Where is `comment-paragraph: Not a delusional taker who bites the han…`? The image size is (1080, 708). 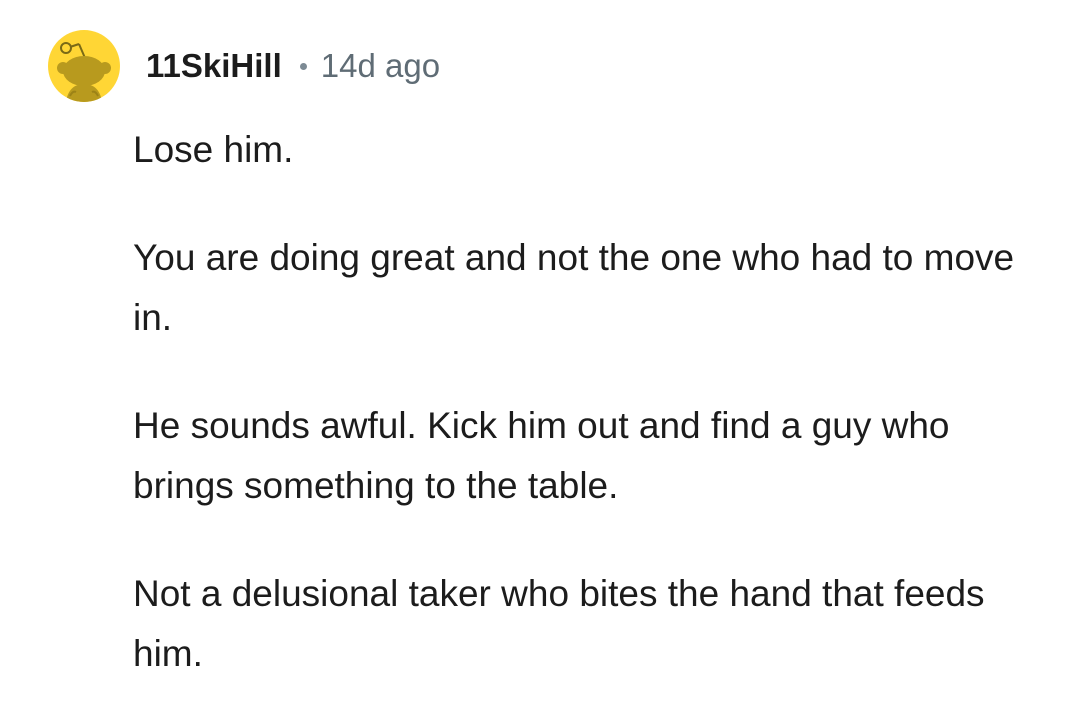
comment-paragraph: Not a delusional taker who bites the han… is located at coordinates (559, 623).